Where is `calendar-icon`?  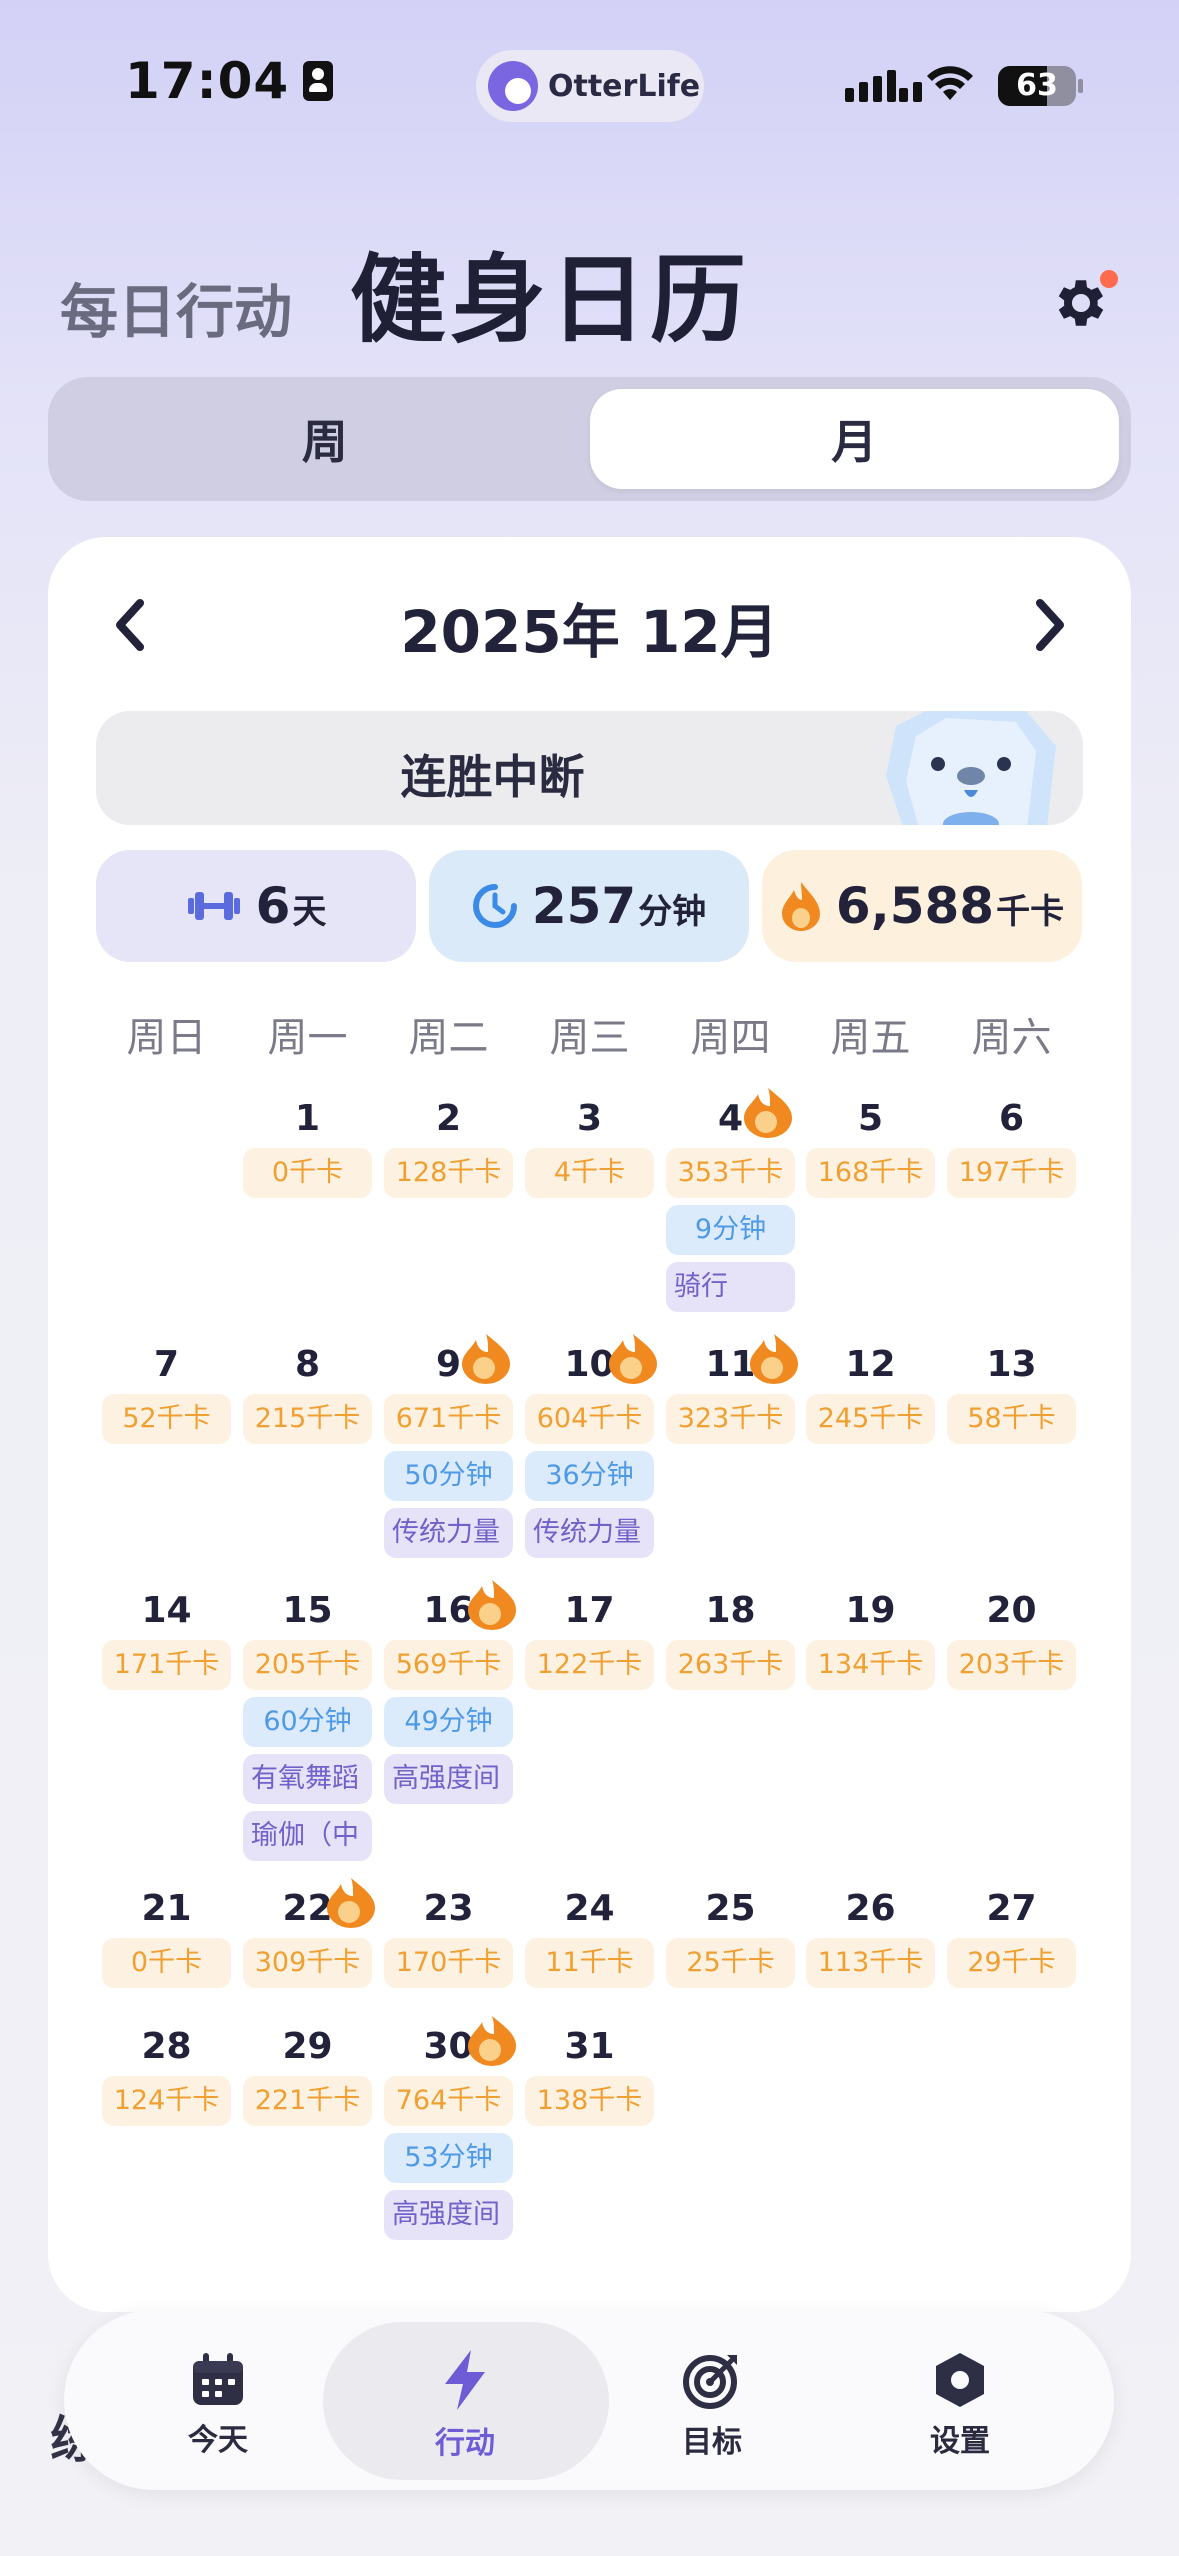 calendar-icon is located at coordinates (218, 2379).